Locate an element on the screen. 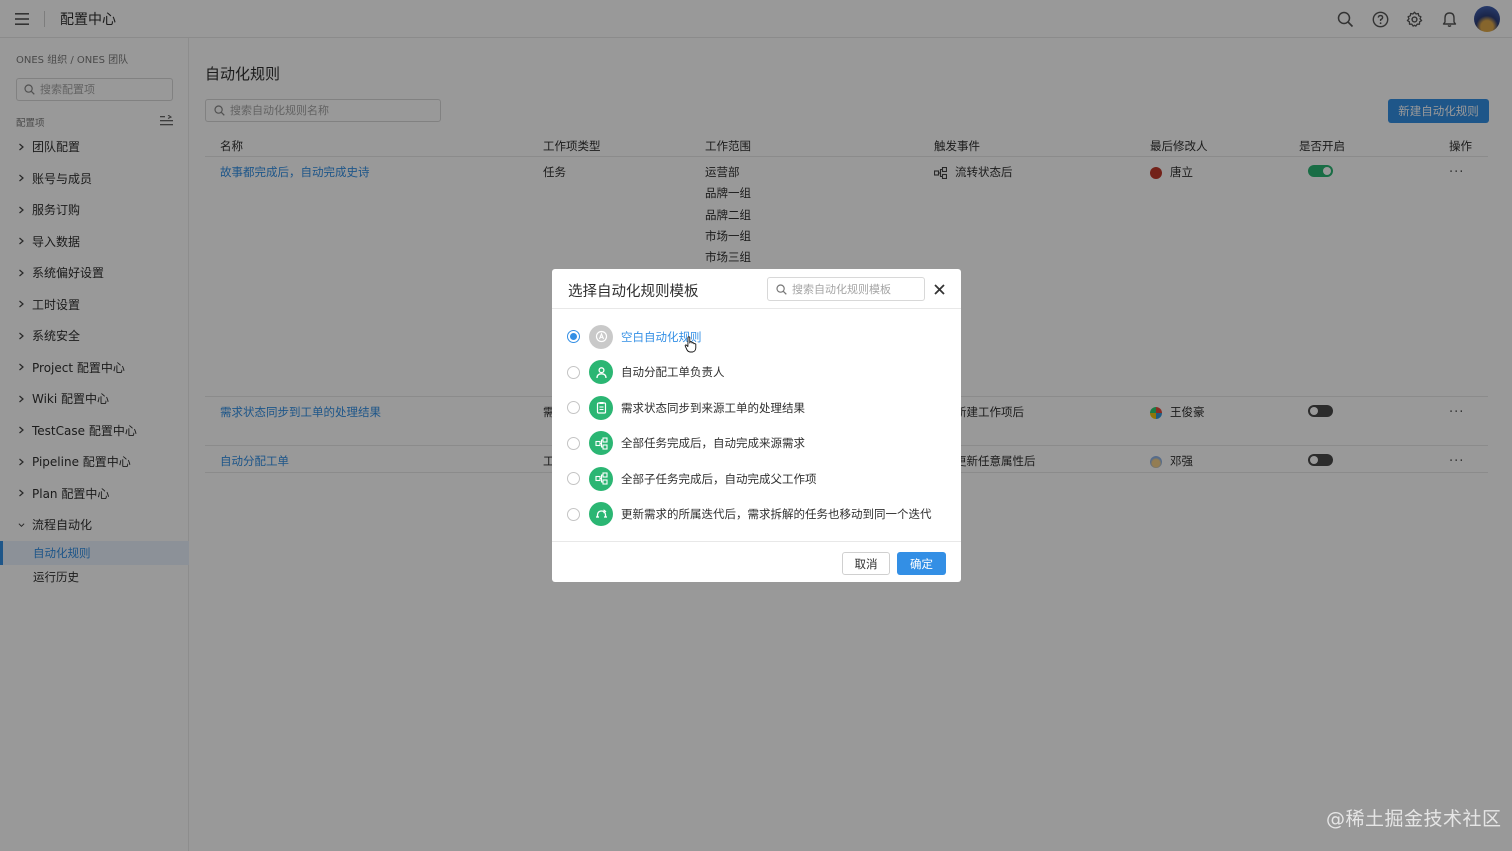  cancel-button: 取消 is located at coordinates (866, 563).